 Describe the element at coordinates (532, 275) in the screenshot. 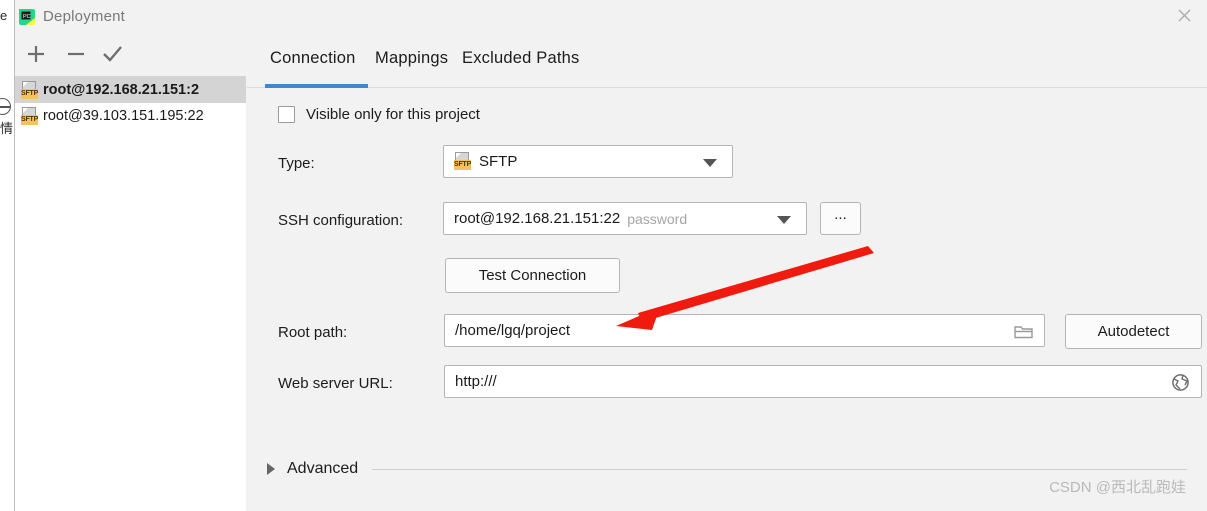

I see `test-connection-button: Test Connection` at that location.